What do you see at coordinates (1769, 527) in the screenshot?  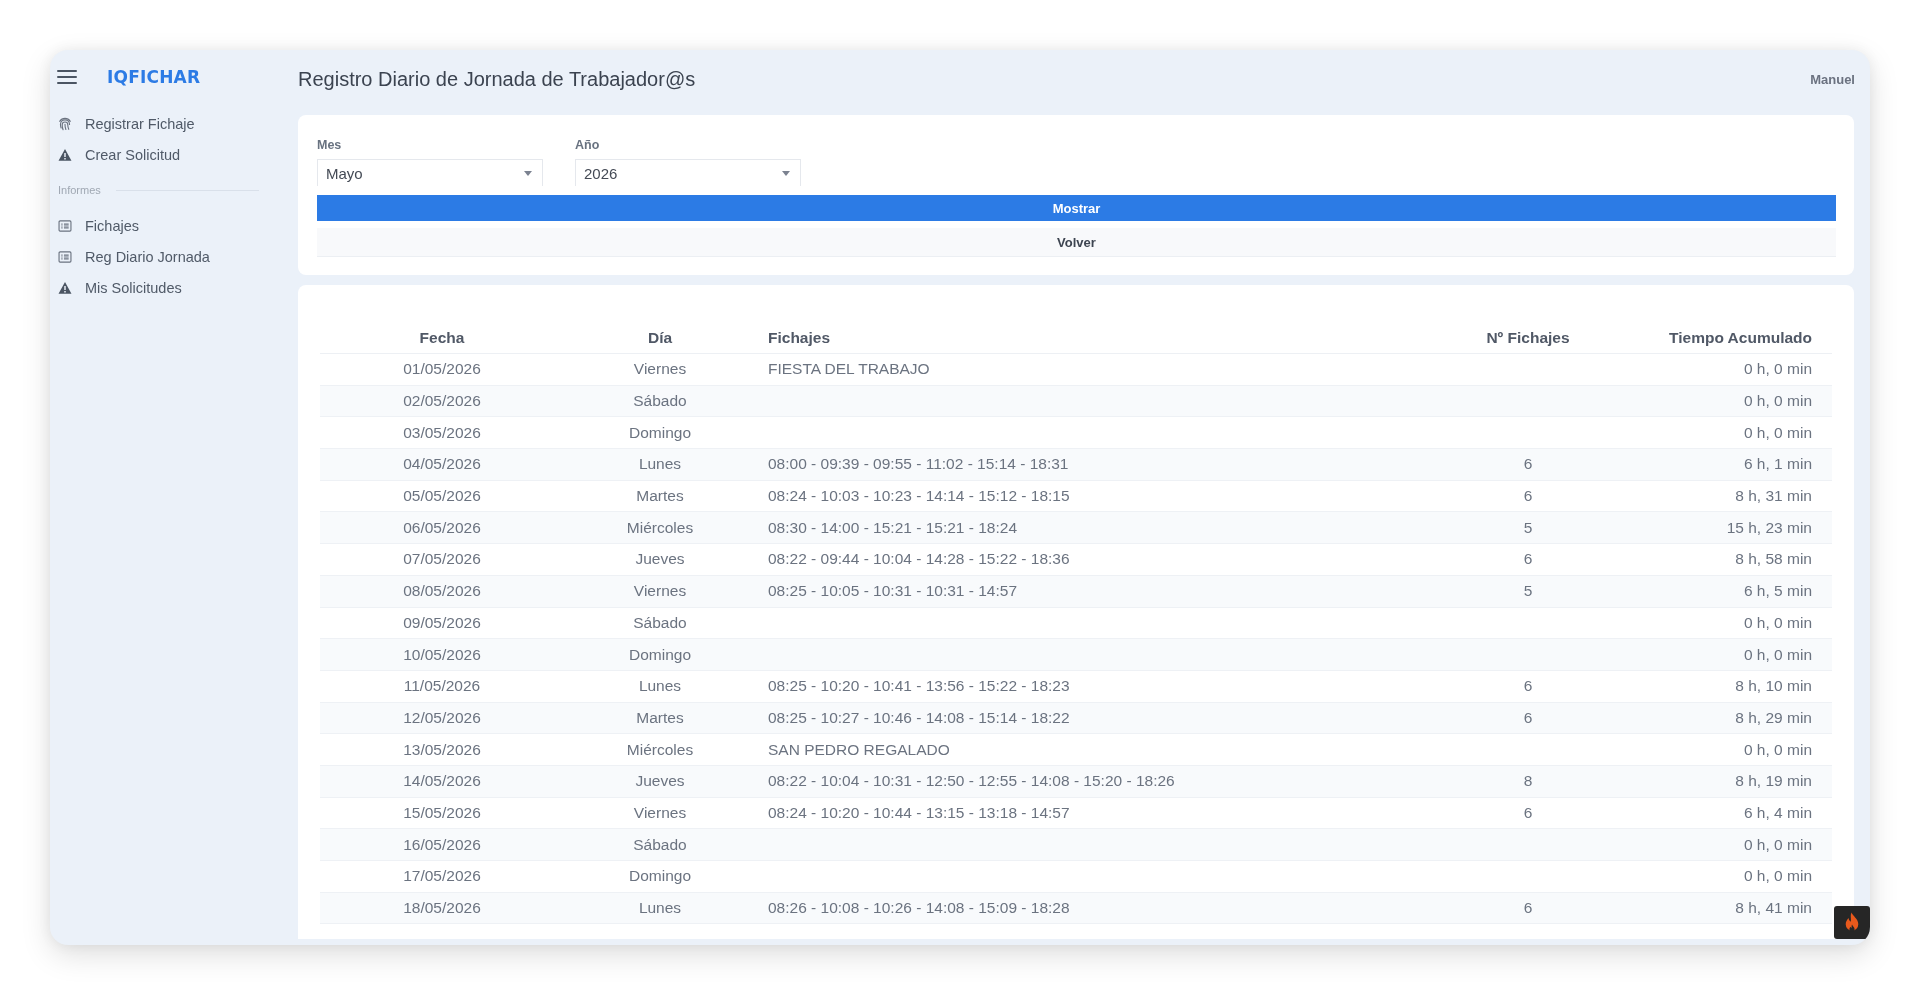 I see `accumulated-time-text: 15 h, 23 min` at bounding box center [1769, 527].